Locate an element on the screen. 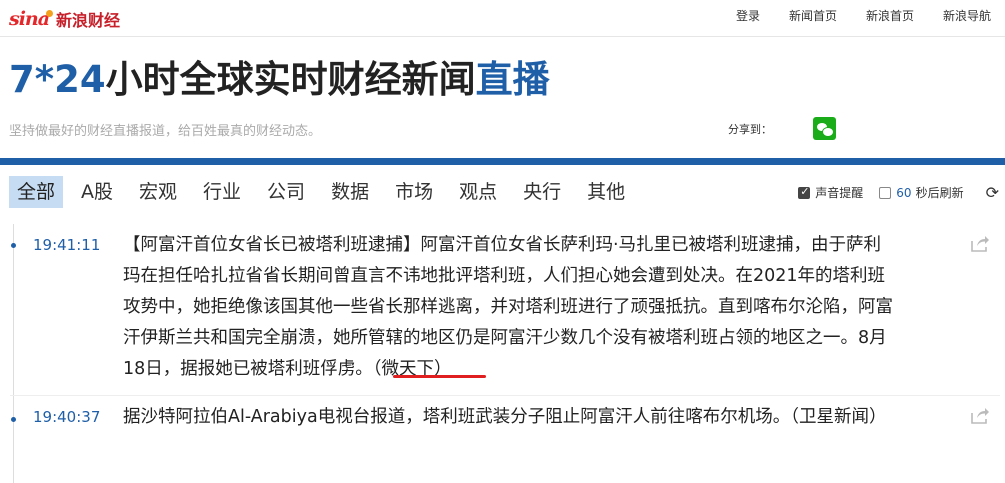 This screenshot has height=483, width=1005. header-divider is located at coordinates (502, 161).